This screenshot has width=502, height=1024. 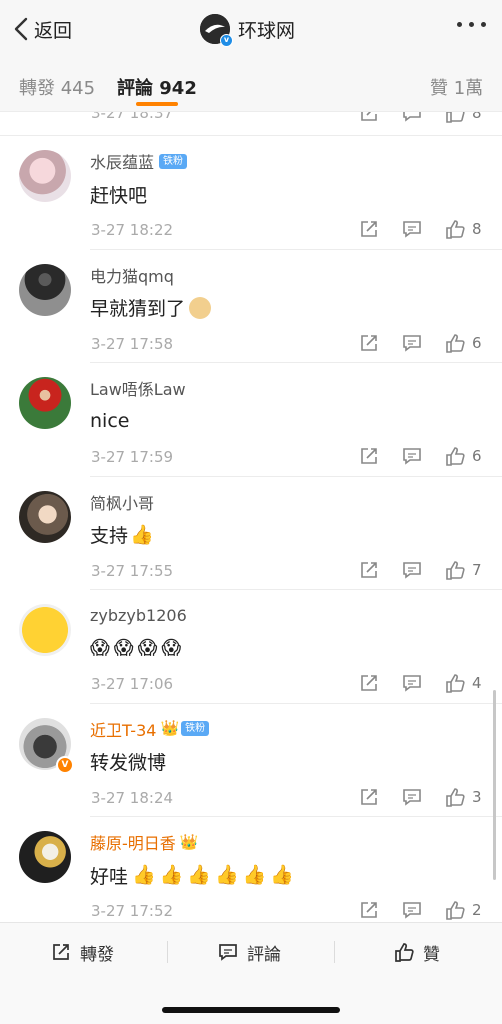 I want to click on comment-time: 3-27 18:22, so click(x=132, y=230).